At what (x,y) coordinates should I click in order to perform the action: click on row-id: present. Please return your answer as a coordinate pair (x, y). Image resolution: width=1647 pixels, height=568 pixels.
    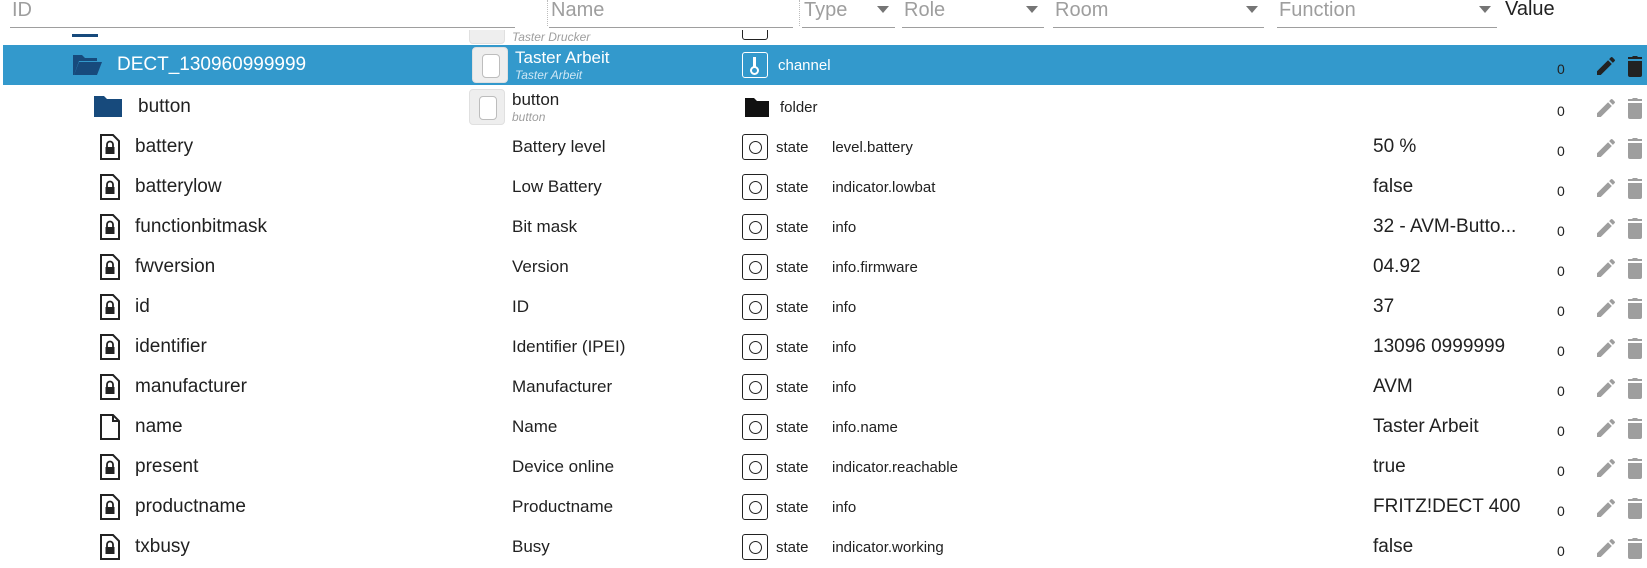
    Looking at the image, I should click on (167, 466).